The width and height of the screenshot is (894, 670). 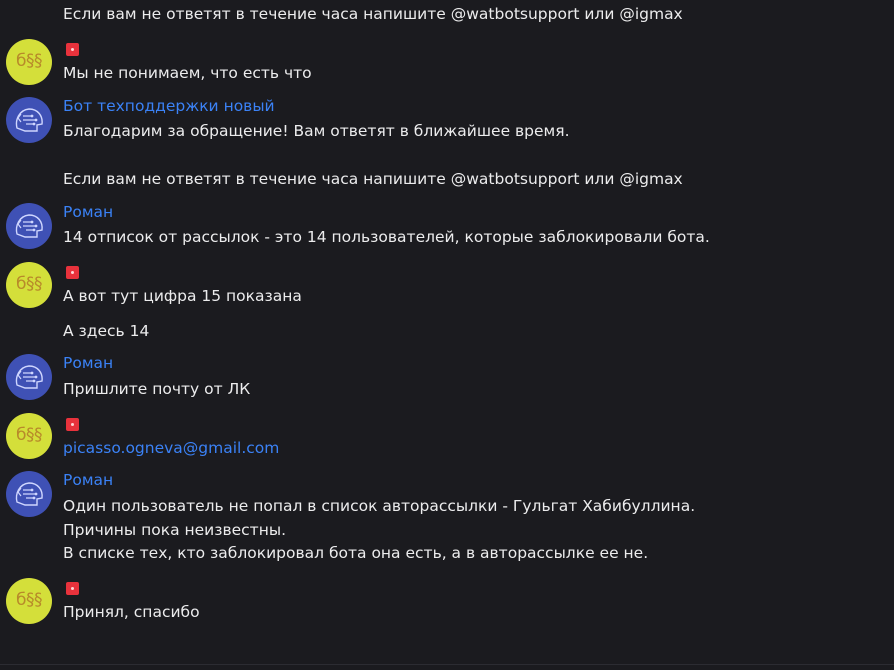 I want to click on message-text: Мы не понимаем, что есть что, so click(x=187, y=73).